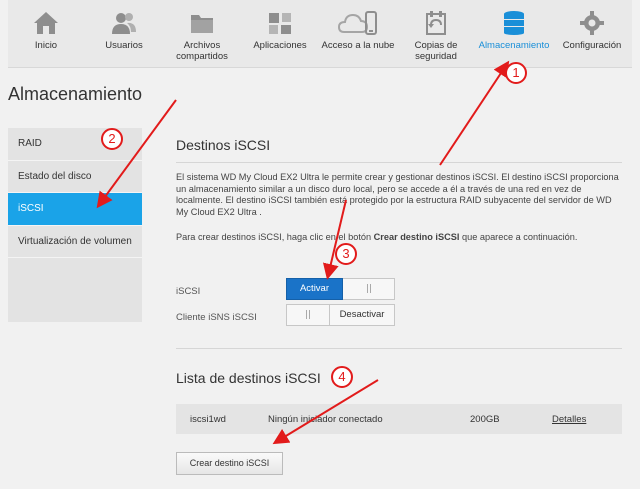 The height and width of the screenshot is (489, 640). What do you see at coordinates (75, 242) in the screenshot?
I see `sidebar-item-virtualizacion: Virtualización de volumen` at bounding box center [75, 242].